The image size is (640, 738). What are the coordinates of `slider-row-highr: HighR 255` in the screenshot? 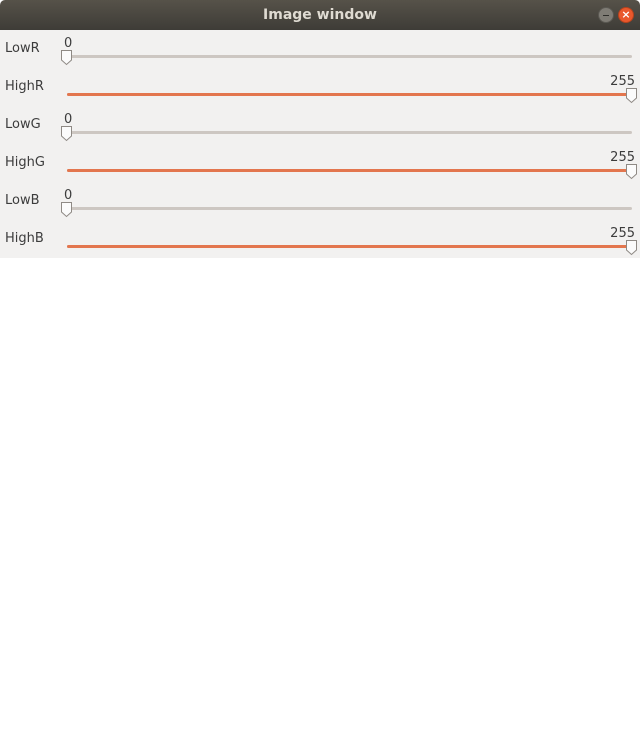 It's located at (320, 87).